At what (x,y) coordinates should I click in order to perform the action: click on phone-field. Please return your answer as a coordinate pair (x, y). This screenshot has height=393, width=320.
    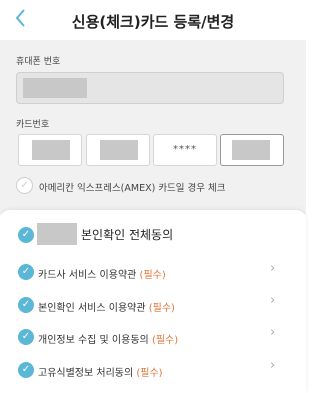
    Looking at the image, I should click on (150, 88).